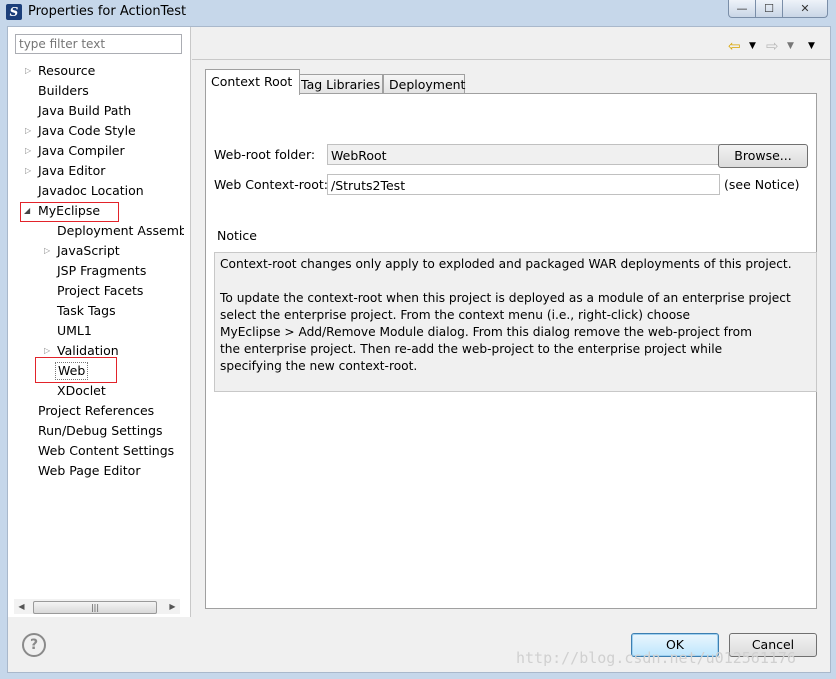  Describe the element at coordinates (96, 411) in the screenshot. I see `tree-item-project-references: Project References` at that location.